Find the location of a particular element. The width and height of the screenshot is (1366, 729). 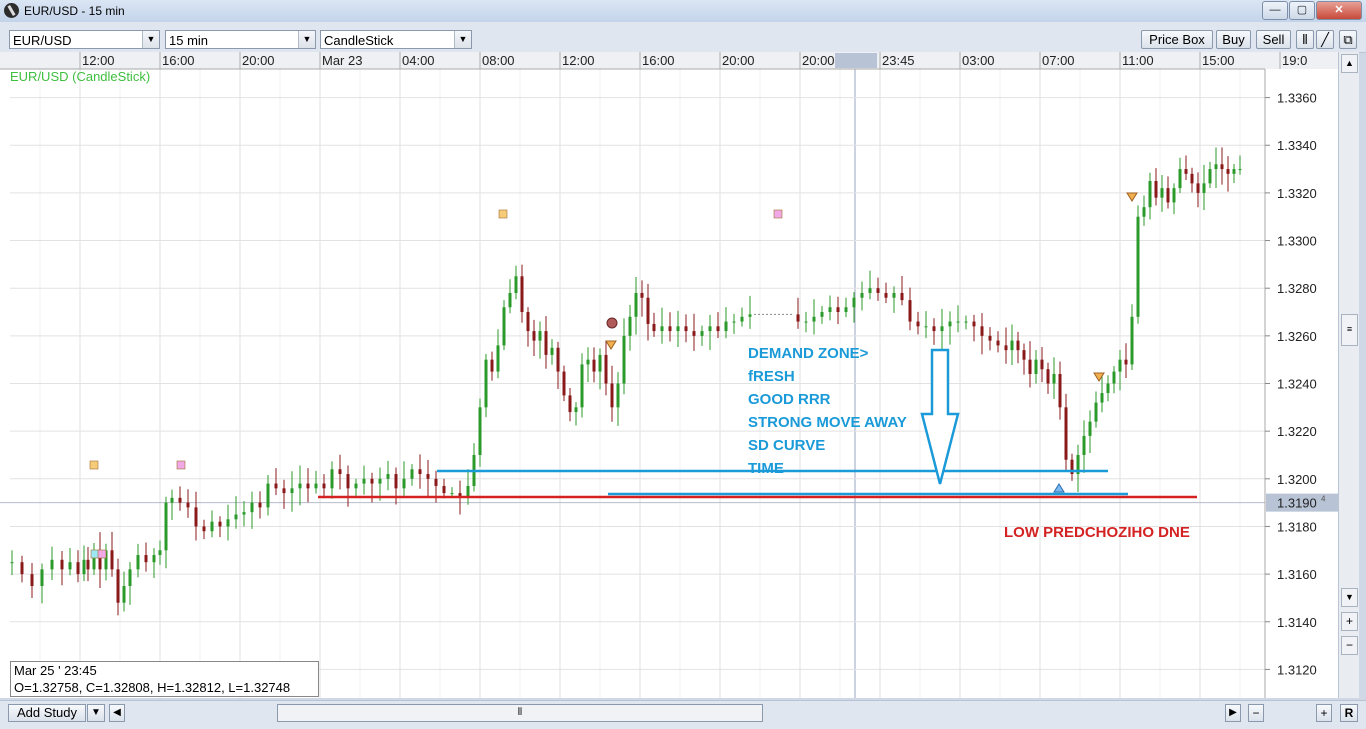

draw-line-icon: ╱ is located at coordinates (1325, 39).